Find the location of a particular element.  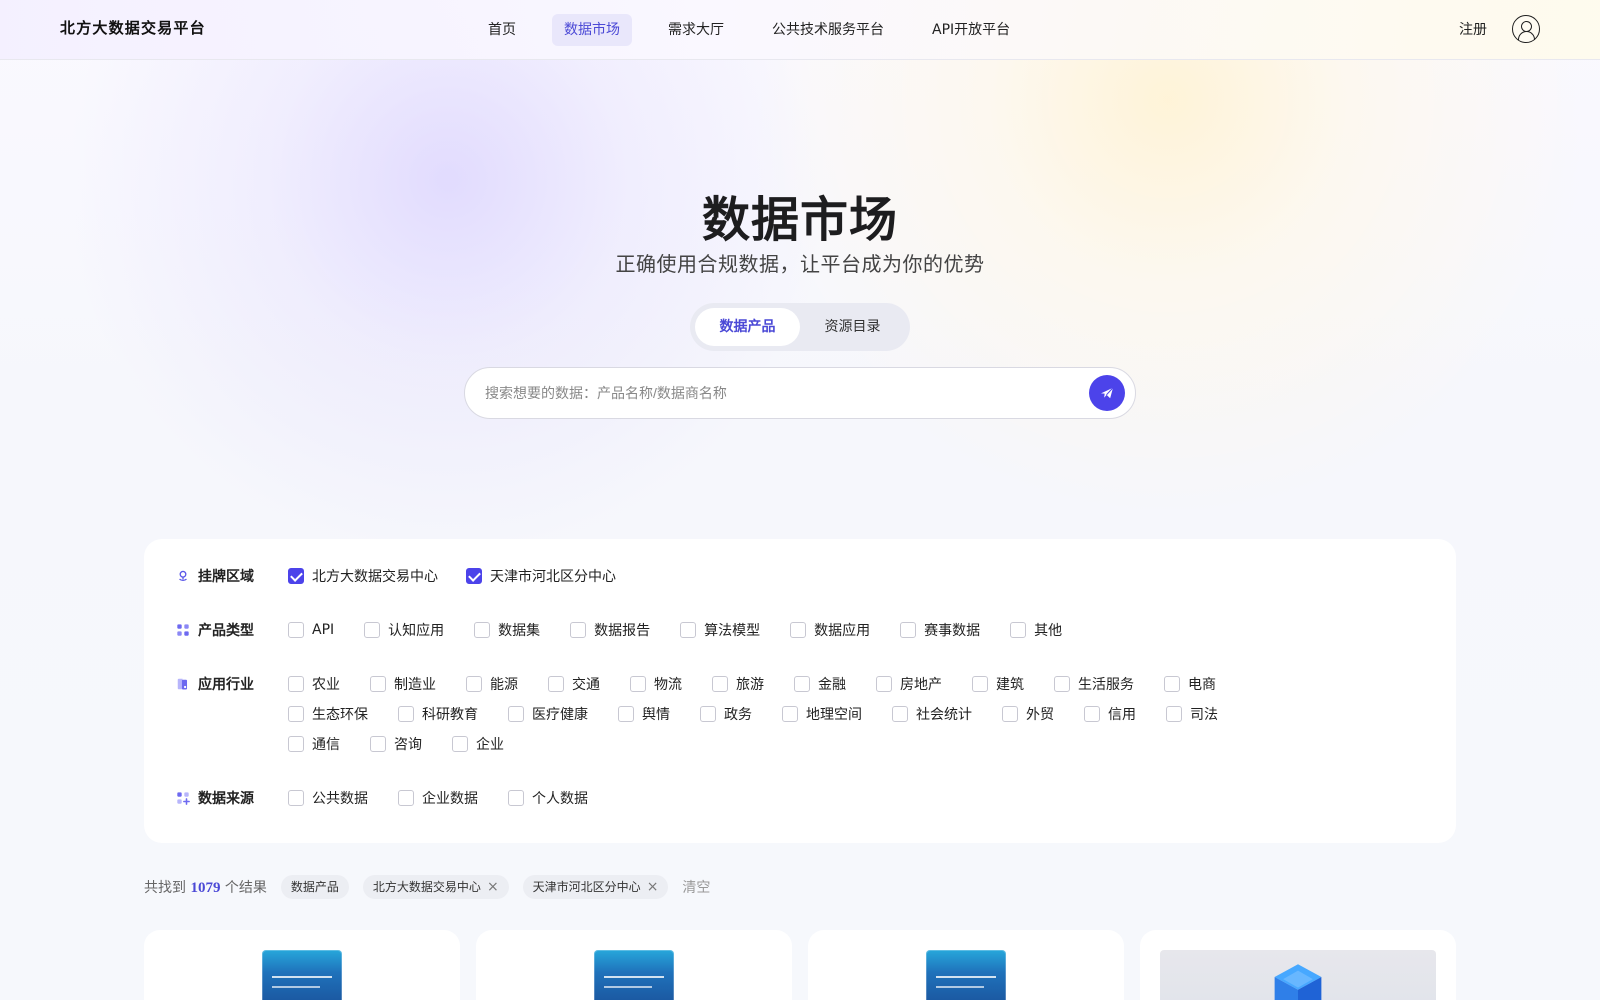

industry-ecommerce: 电商 is located at coordinates (1190, 684).